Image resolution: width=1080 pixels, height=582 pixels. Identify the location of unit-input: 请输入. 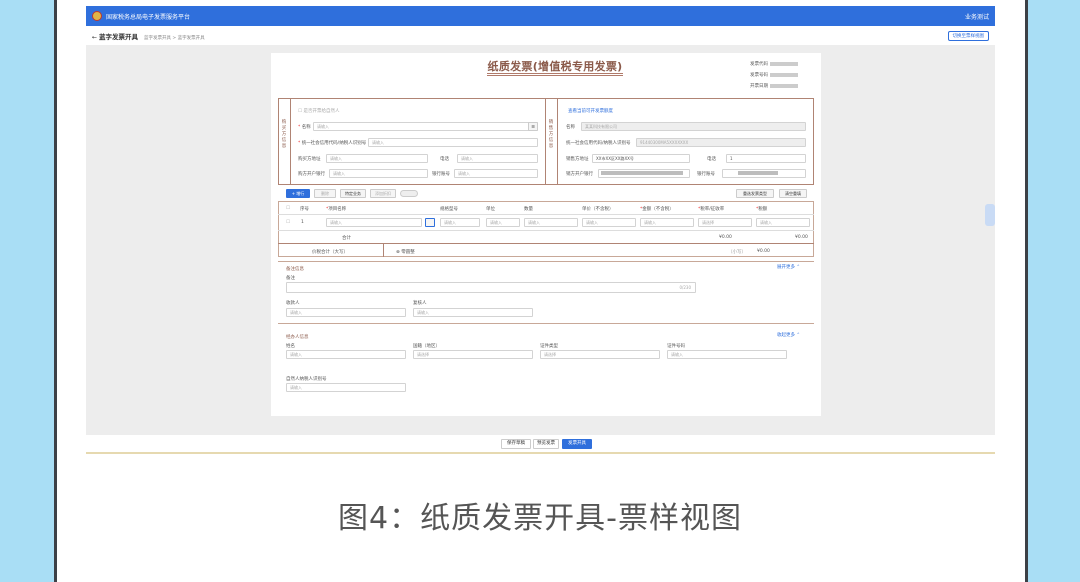
(503, 222).